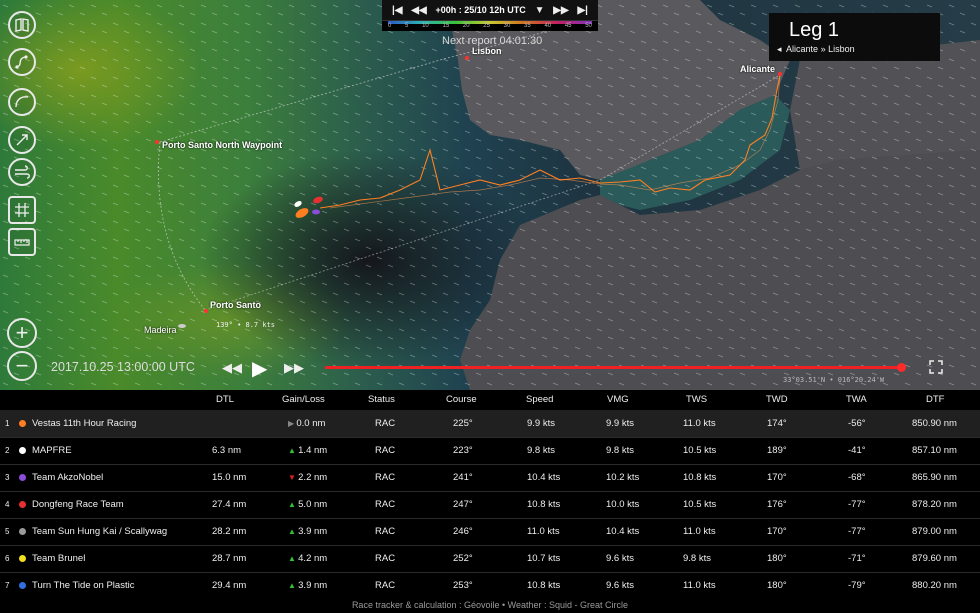  I want to click on timeline-track, so click(613, 367).